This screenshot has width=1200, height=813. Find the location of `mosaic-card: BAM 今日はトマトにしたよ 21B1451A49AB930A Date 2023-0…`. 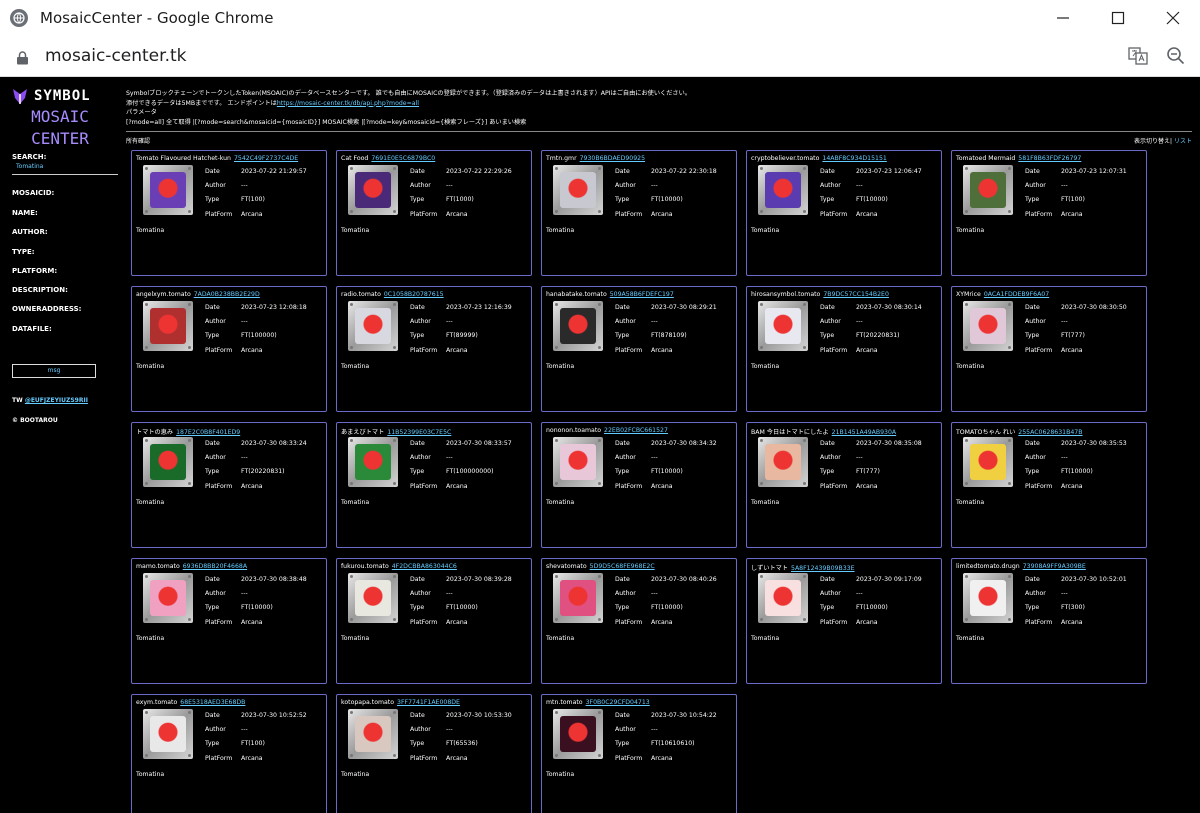

mosaic-card: BAM 今日はトマトにしたよ 21B1451A49AB930A Date 2023-0… is located at coordinates (844, 485).